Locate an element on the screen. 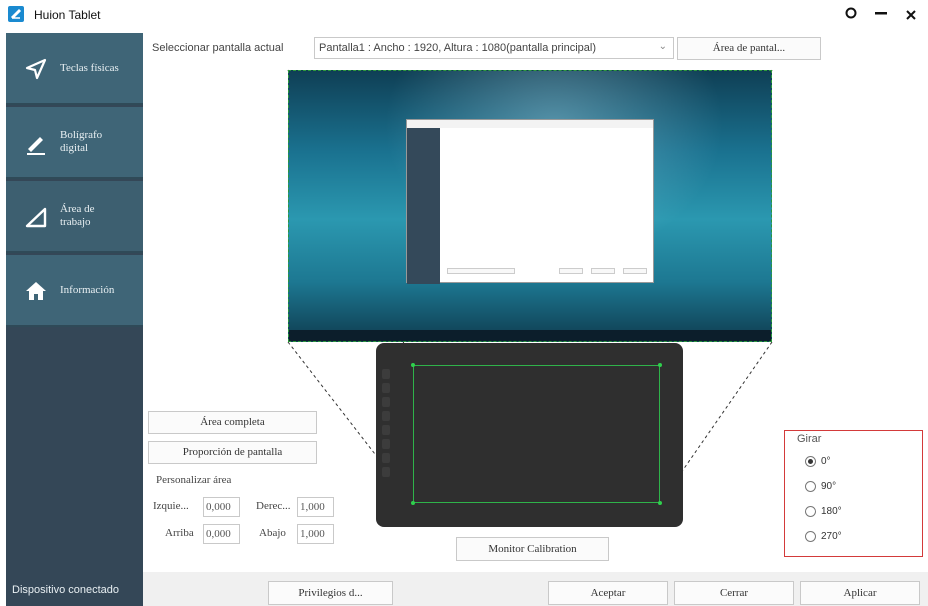 This screenshot has height=606, width=928. preview-taskbar is located at coordinates (530, 335).